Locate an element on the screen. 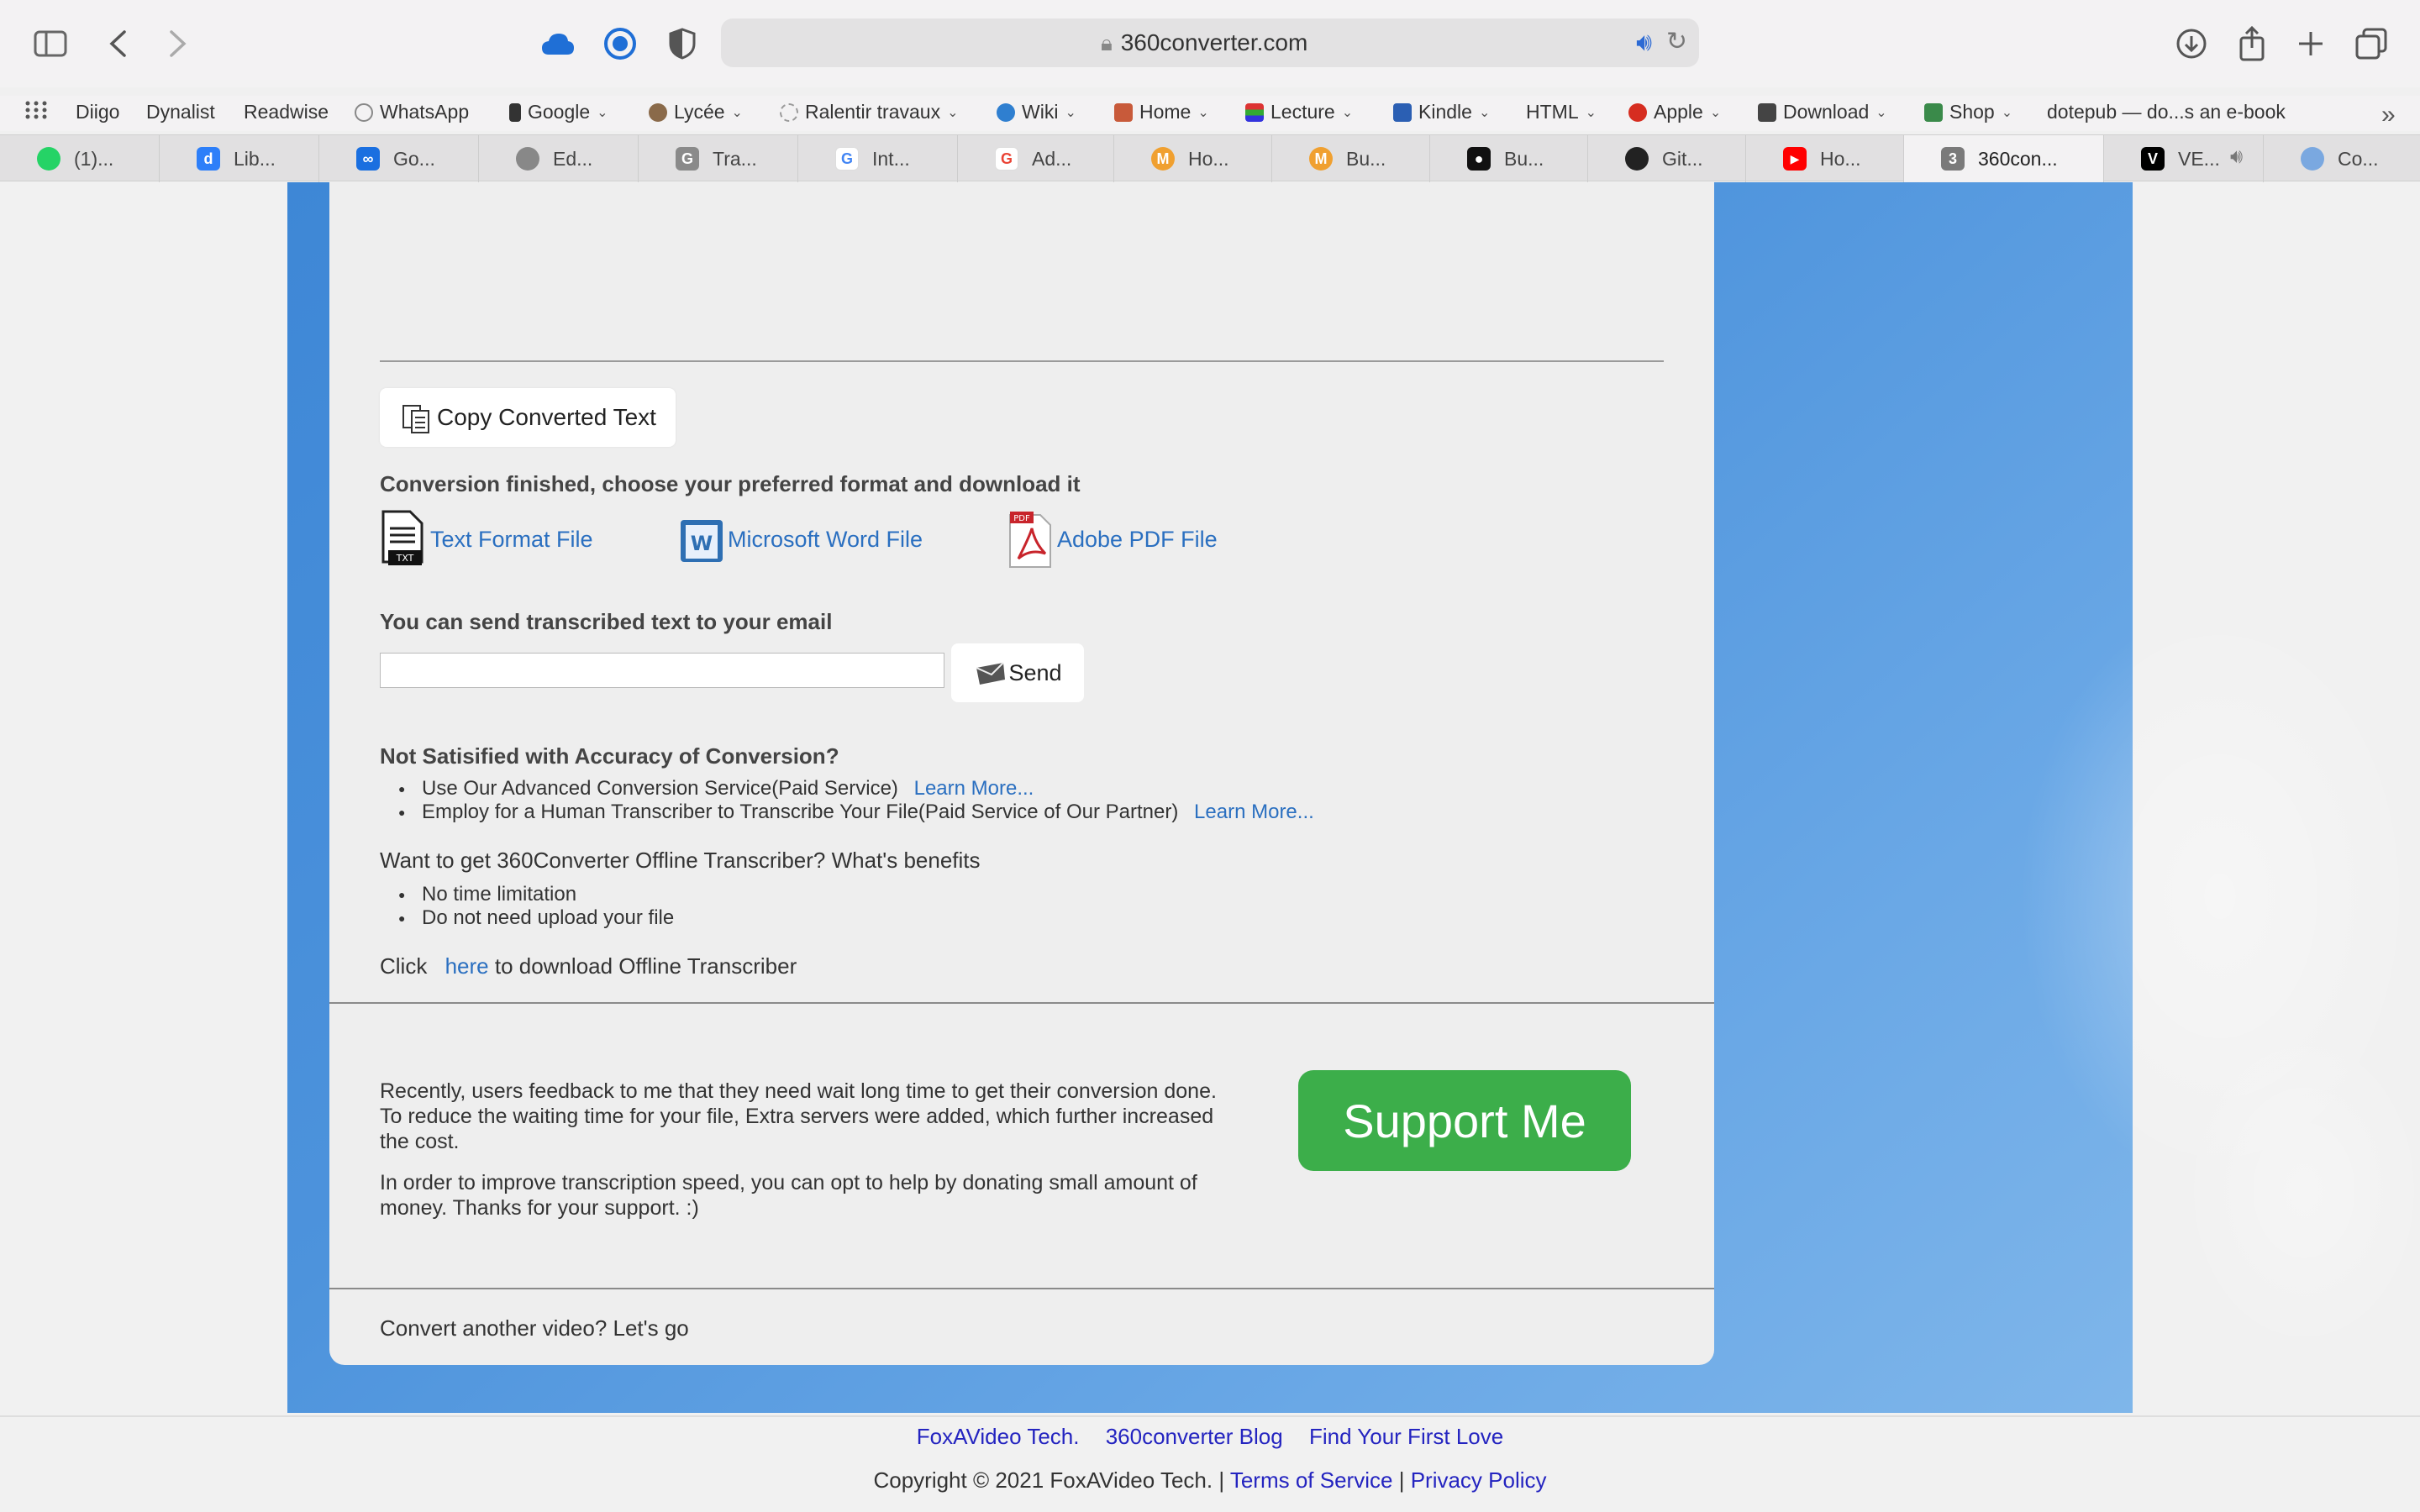 This screenshot has height=1512, width=2420. bookmark-folder-ralentir-travaux: Ralentir travaux ⌄ is located at coordinates (869, 112).